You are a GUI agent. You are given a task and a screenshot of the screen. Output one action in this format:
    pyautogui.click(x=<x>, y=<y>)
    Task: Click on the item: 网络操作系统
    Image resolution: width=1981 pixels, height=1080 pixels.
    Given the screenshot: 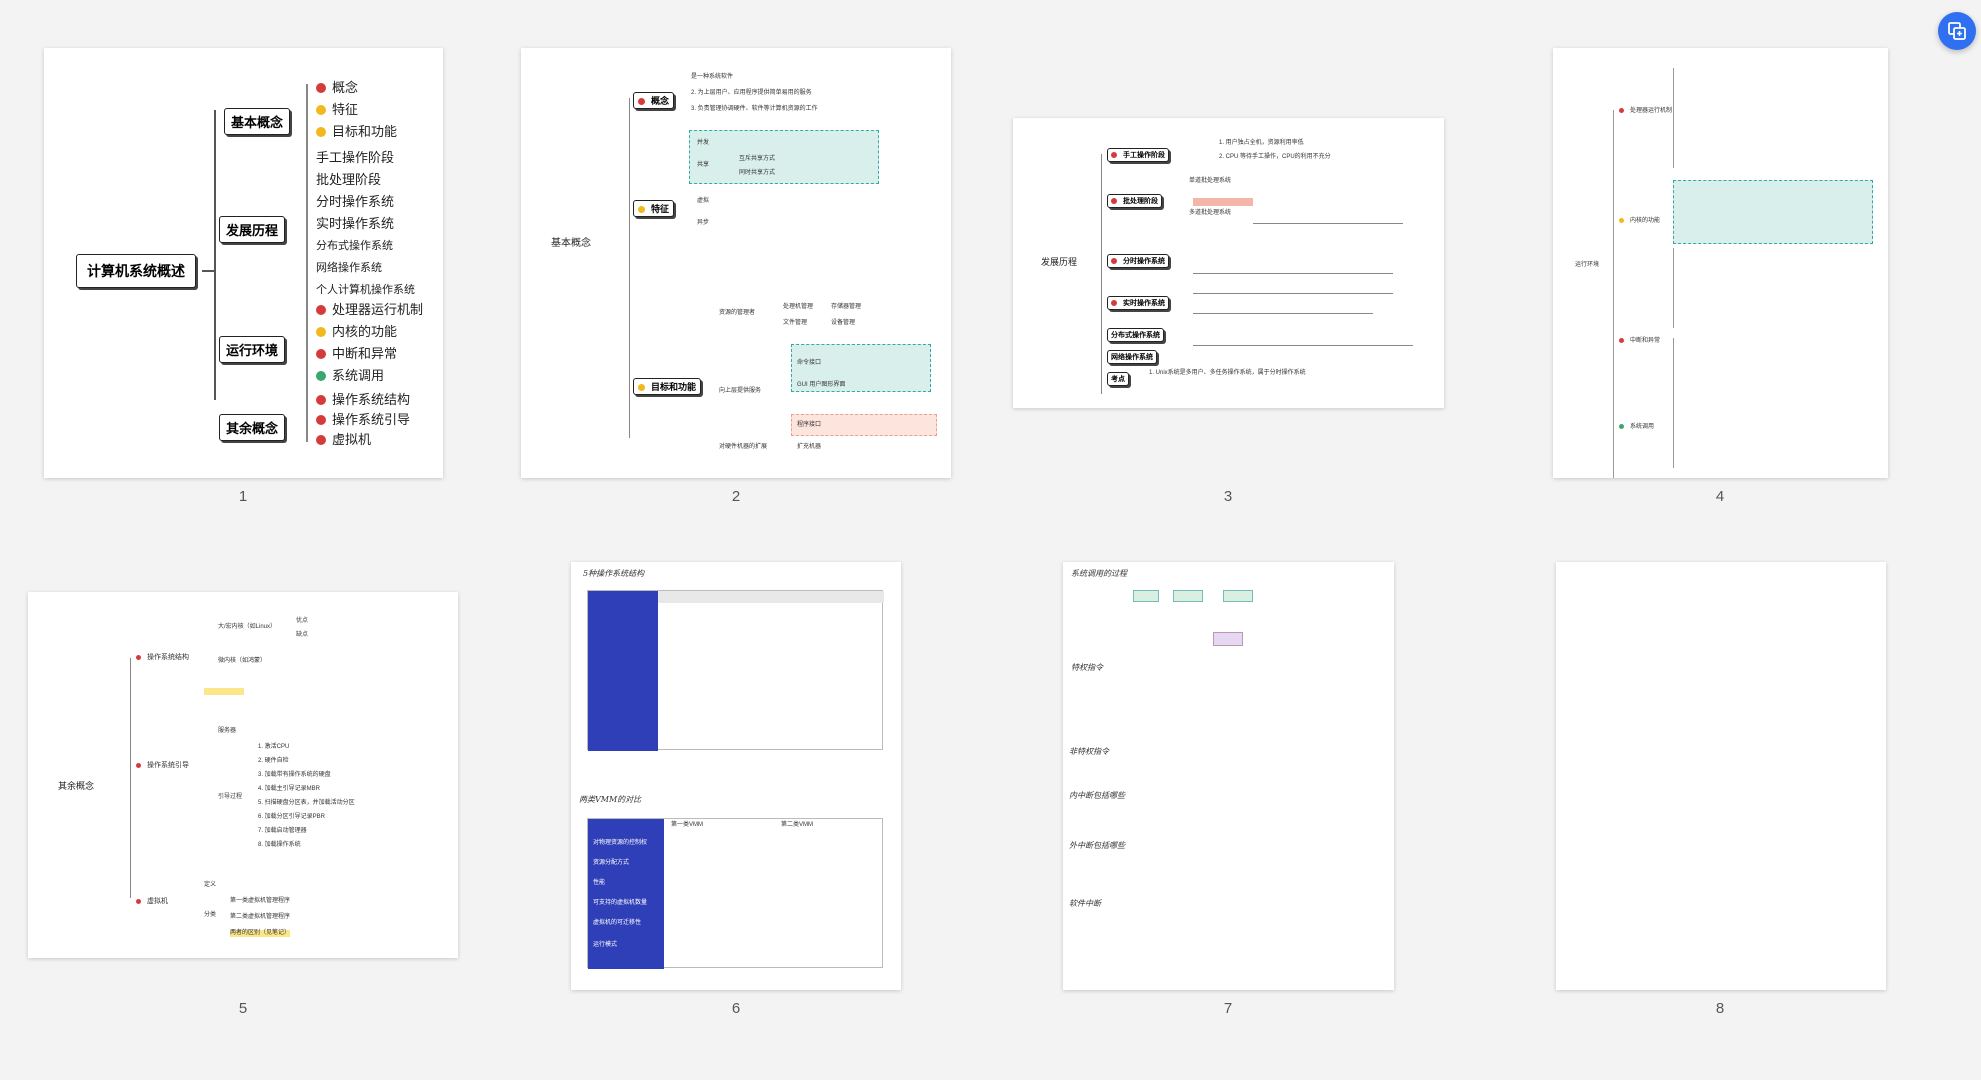 What is the action you would take?
    pyautogui.click(x=349, y=268)
    